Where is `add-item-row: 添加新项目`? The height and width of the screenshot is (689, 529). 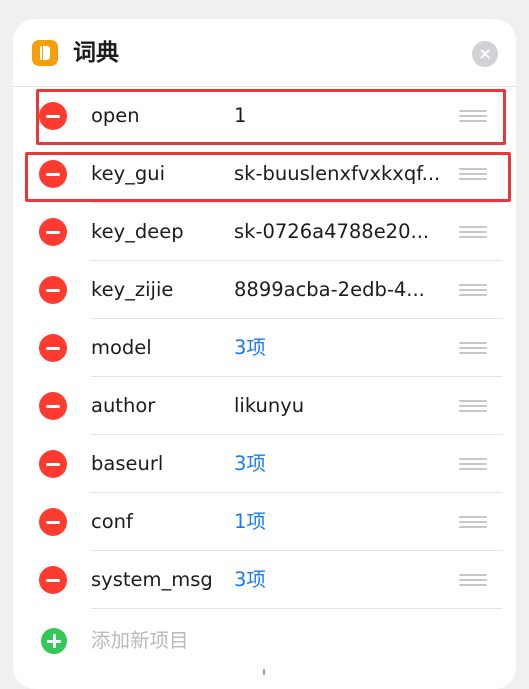
add-item-row: 添加新项目 is located at coordinates (264, 642).